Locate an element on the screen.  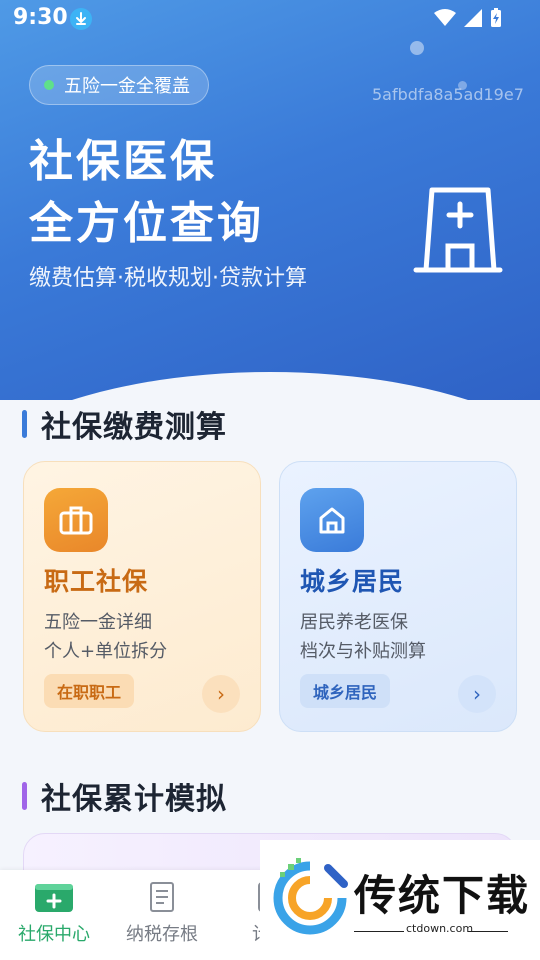
home-icon is located at coordinates (332, 520).